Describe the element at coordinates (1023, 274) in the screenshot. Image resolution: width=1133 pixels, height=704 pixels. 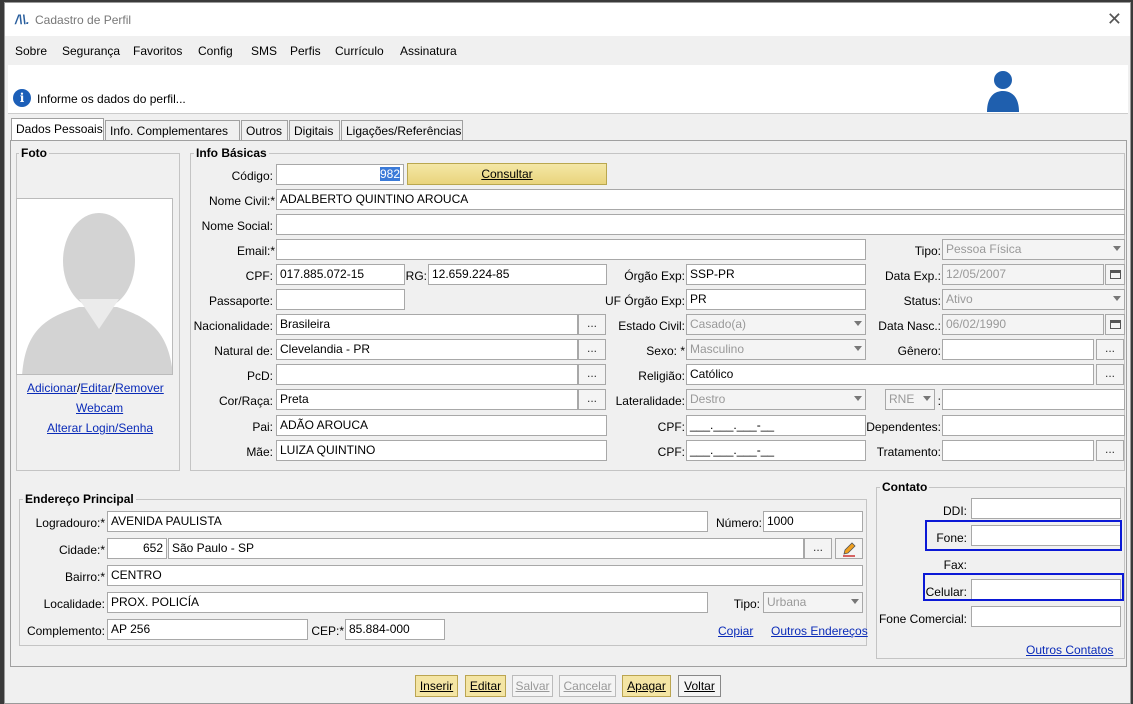
I see `data-exp-field: 12/05/2007` at that location.